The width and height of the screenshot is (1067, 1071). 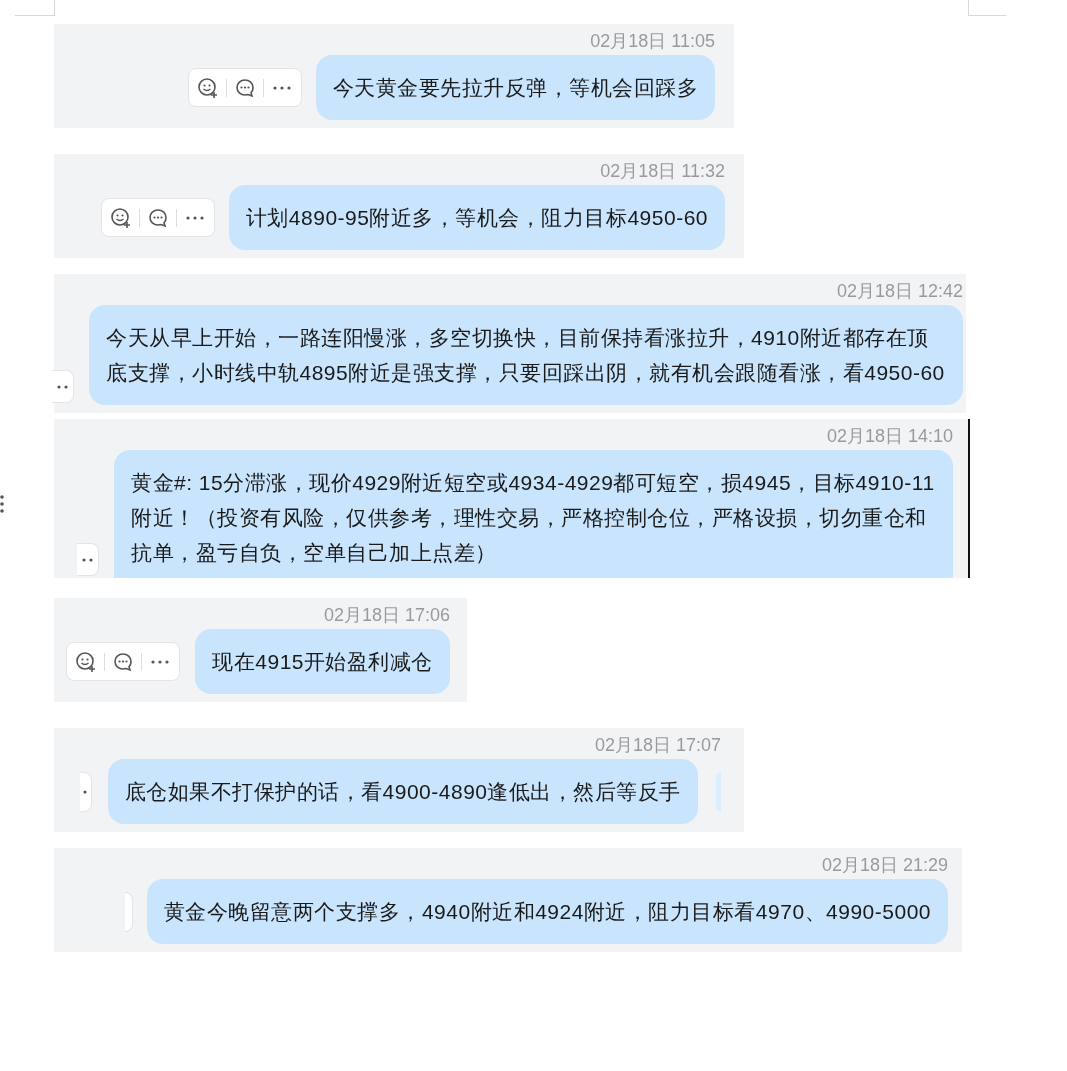 What do you see at coordinates (476, 217) in the screenshot?
I see `message-bubble: 计划4890-95附近多，等机会，阻力目标4950-60` at bounding box center [476, 217].